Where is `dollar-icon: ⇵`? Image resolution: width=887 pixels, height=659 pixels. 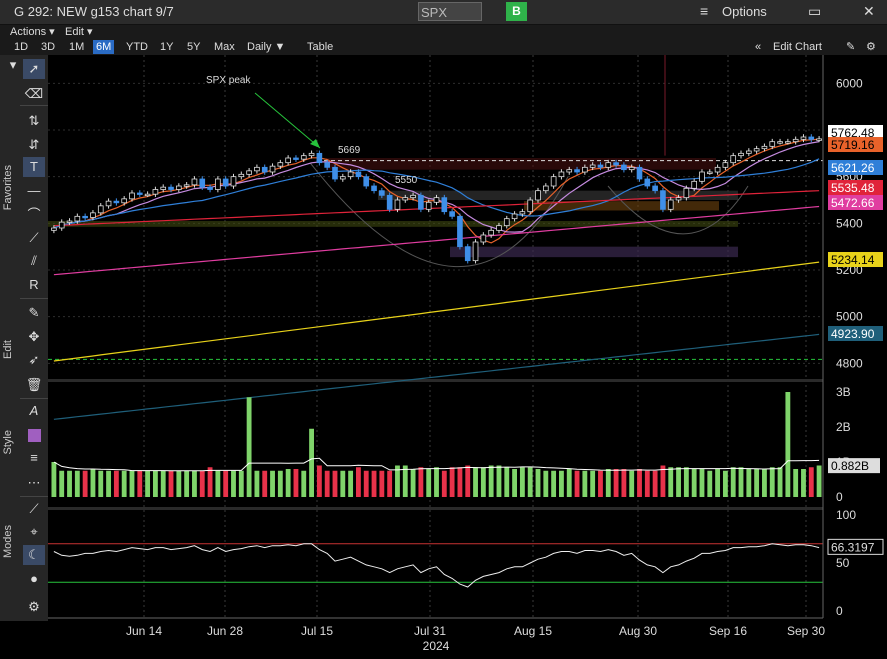 dollar-icon: ⇵ is located at coordinates (34, 145).